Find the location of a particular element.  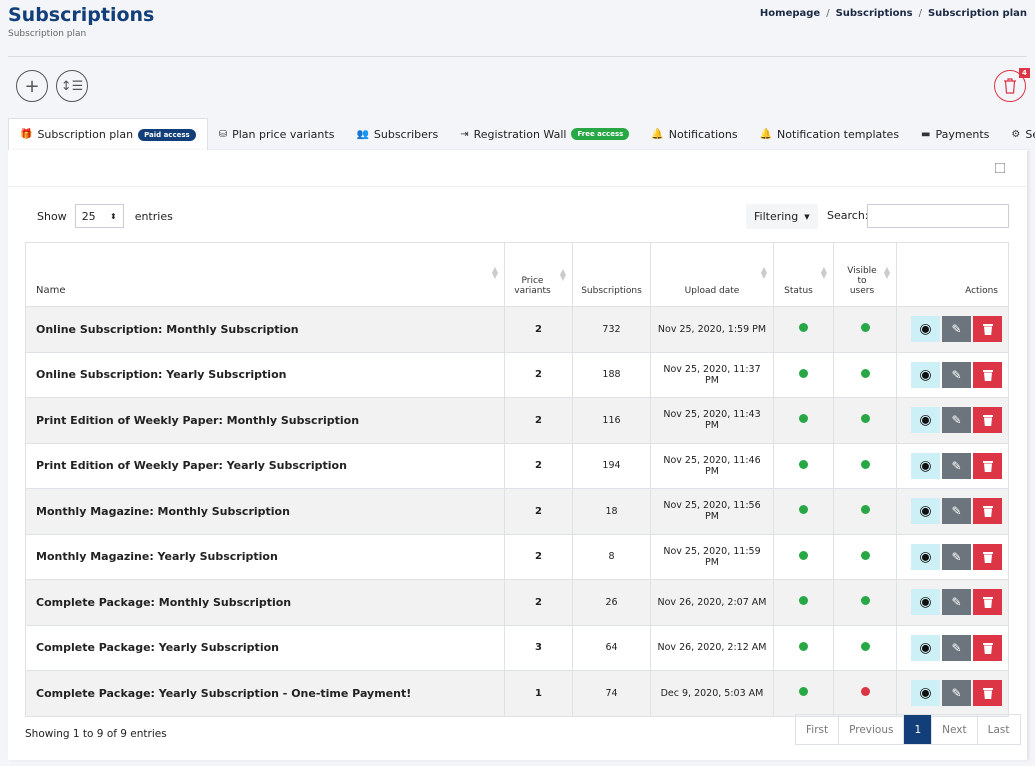

entries-value: 25 is located at coordinates (88, 216).